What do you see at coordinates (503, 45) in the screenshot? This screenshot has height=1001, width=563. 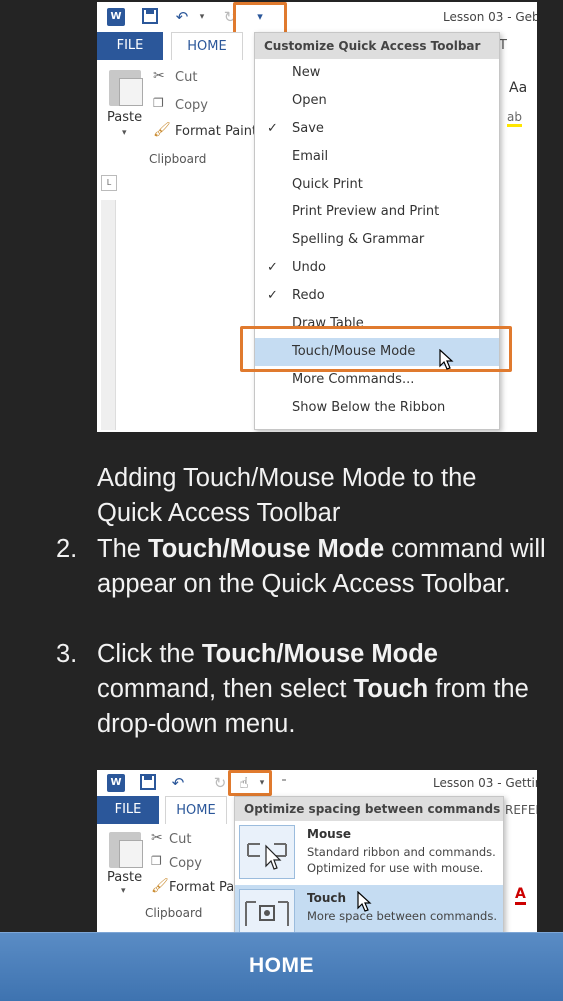 I see `tab-partial: T` at bounding box center [503, 45].